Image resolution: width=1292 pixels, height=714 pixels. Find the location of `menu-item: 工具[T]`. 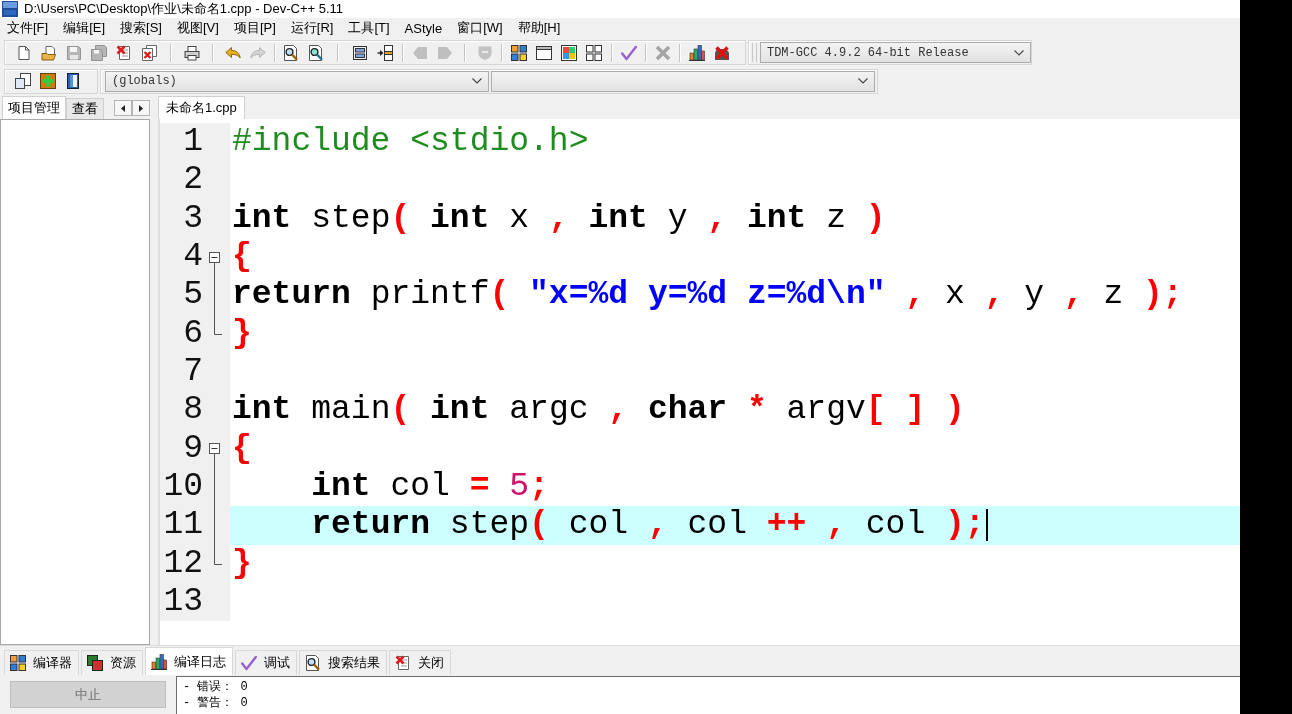

menu-item: 工具[T] is located at coordinates (369, 28).